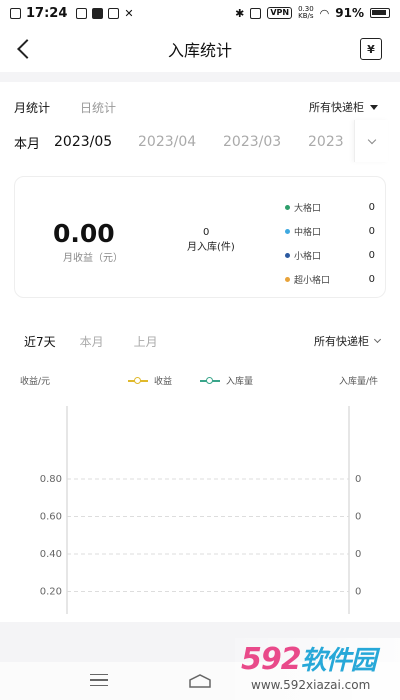  I want to click on slot-label: 小格口, so click(308, 256).